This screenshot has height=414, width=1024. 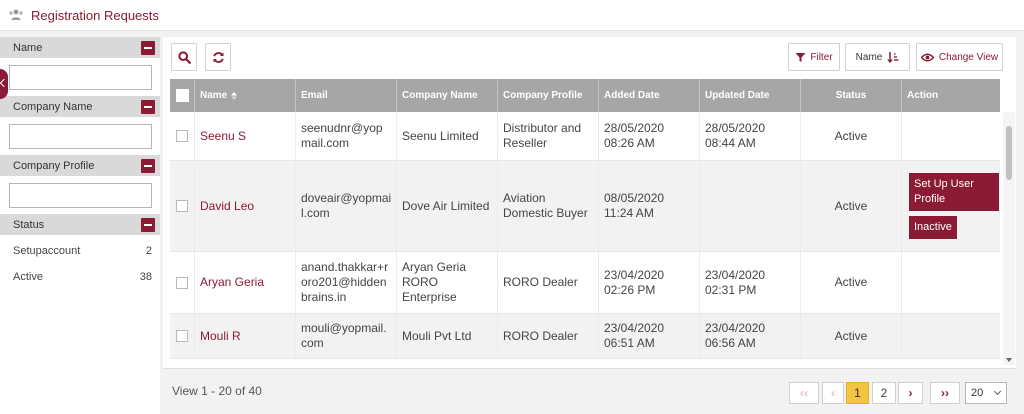 I want to click on column-header-added-date: Added Date, so click(x=649, y=95).